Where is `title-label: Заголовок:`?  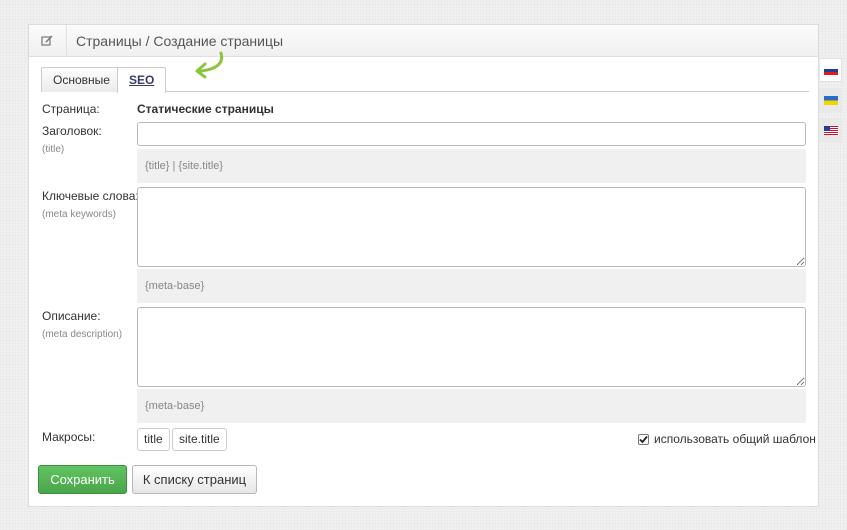
title-label: Заголовок: is located at coordinates (72, 131).